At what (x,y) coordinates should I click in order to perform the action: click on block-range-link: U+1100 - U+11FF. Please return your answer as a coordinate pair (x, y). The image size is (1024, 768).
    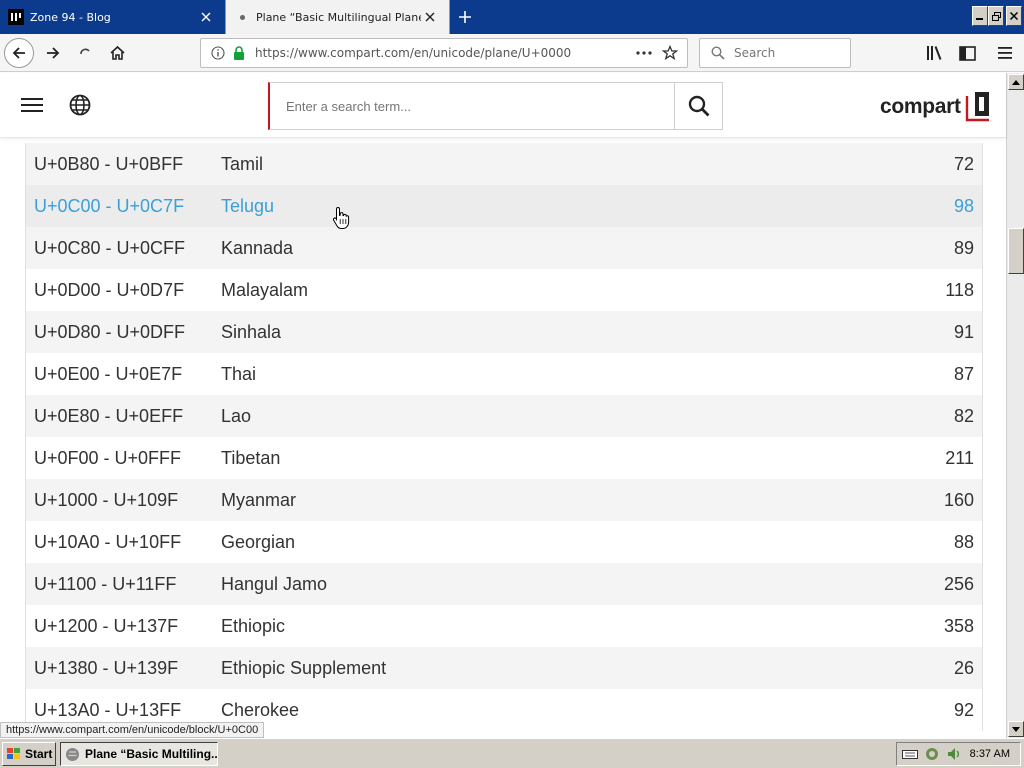
    Looking at the image, I should click on (105, 584).